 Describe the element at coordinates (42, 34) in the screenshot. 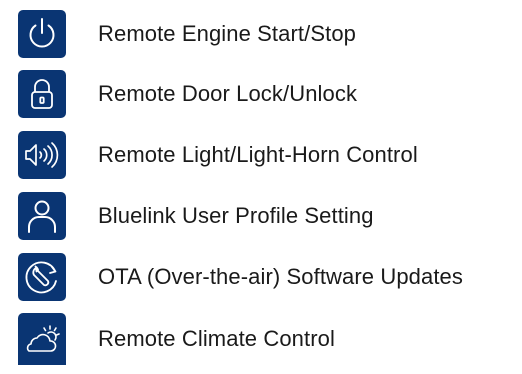

I see `power-icon` at that location.